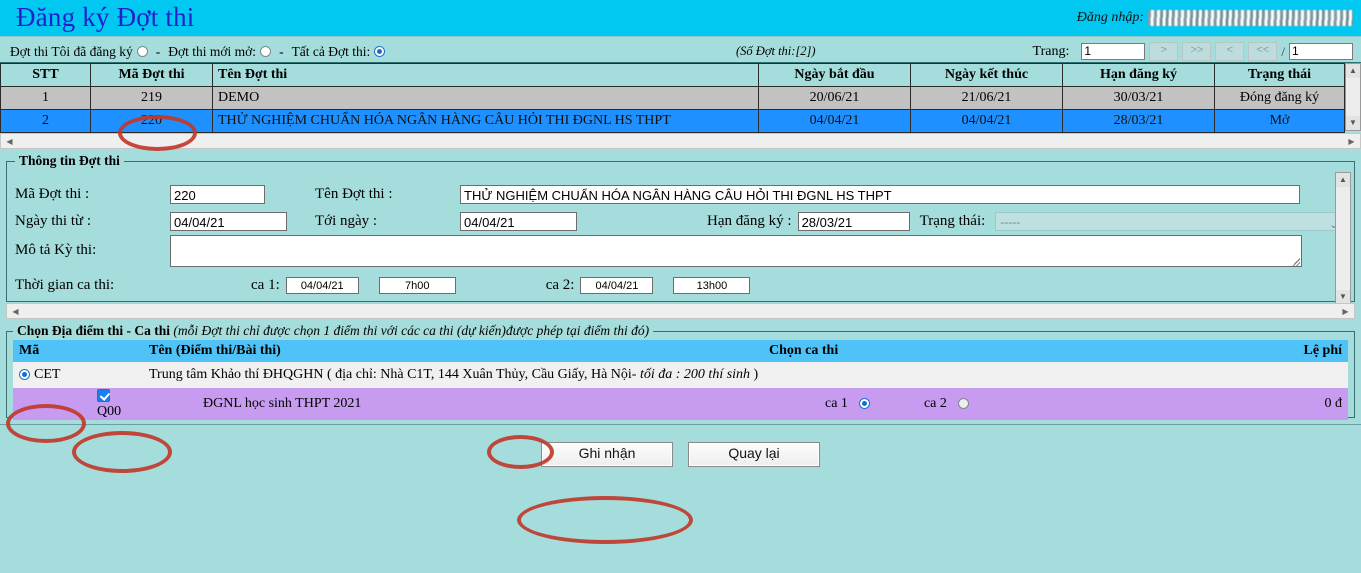 This screenshot has width=1361, height=573. What do you see at coordinates (607, 454) in the screenshot?
I see `save-button: Ghi nhận` at bounding box center [607, 454].